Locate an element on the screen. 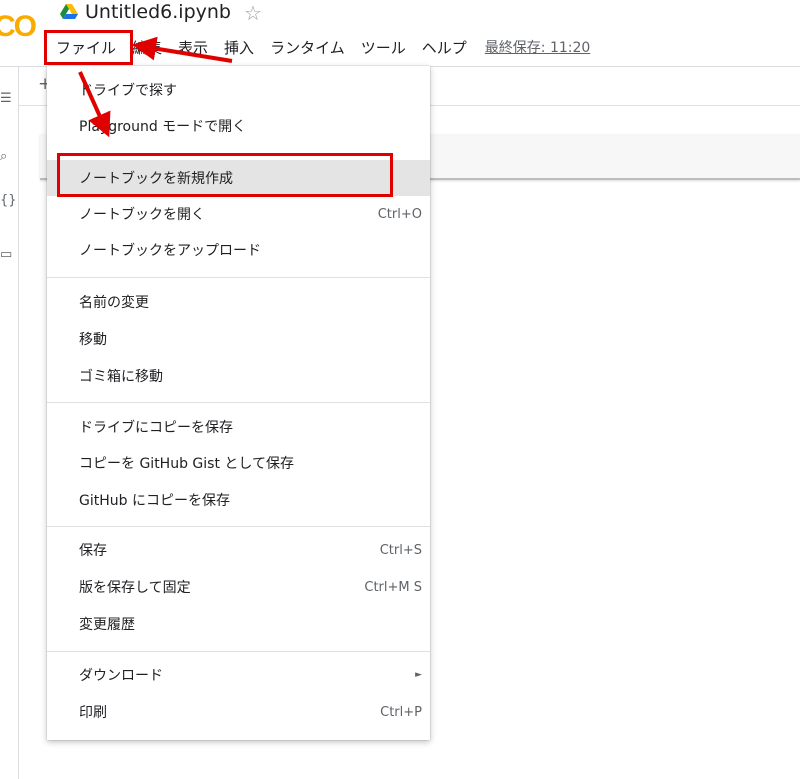  menu-item-label: 印刷 is located at coordinates (93, 713).